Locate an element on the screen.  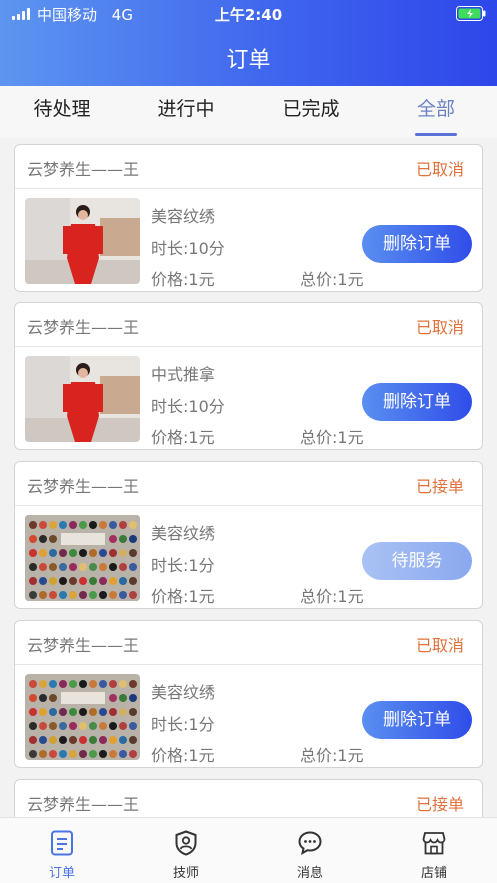
status-time: 上午2:40 is located at coordinates (248, 15).